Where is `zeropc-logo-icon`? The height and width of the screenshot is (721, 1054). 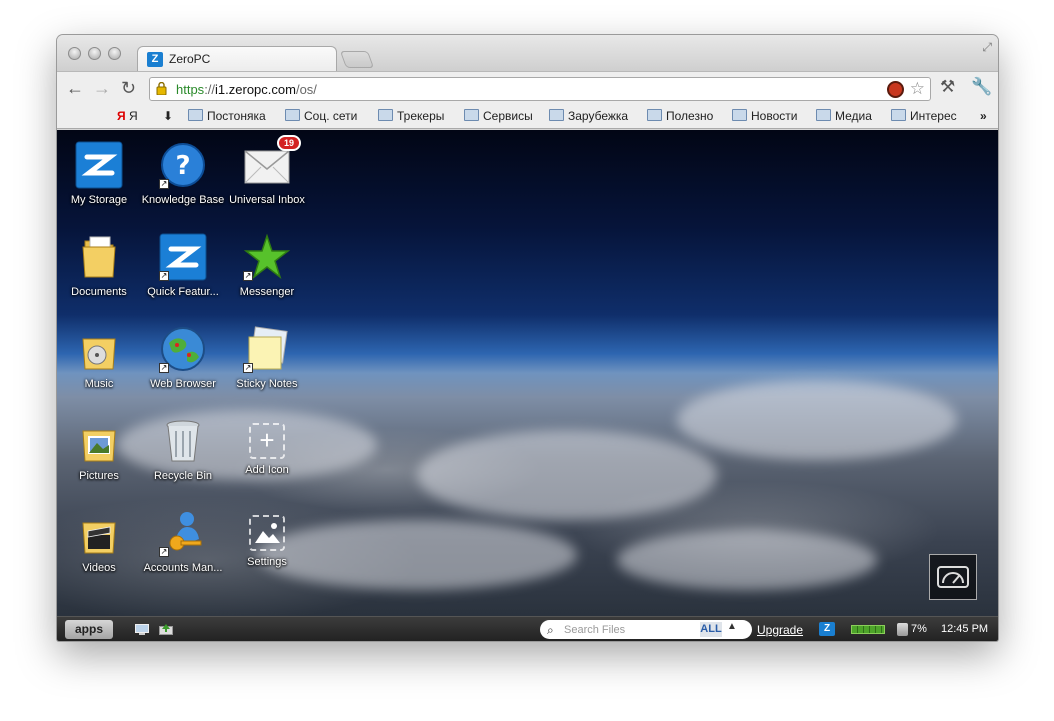
zeropc-logo-icon is located at coordinates (99, 165).